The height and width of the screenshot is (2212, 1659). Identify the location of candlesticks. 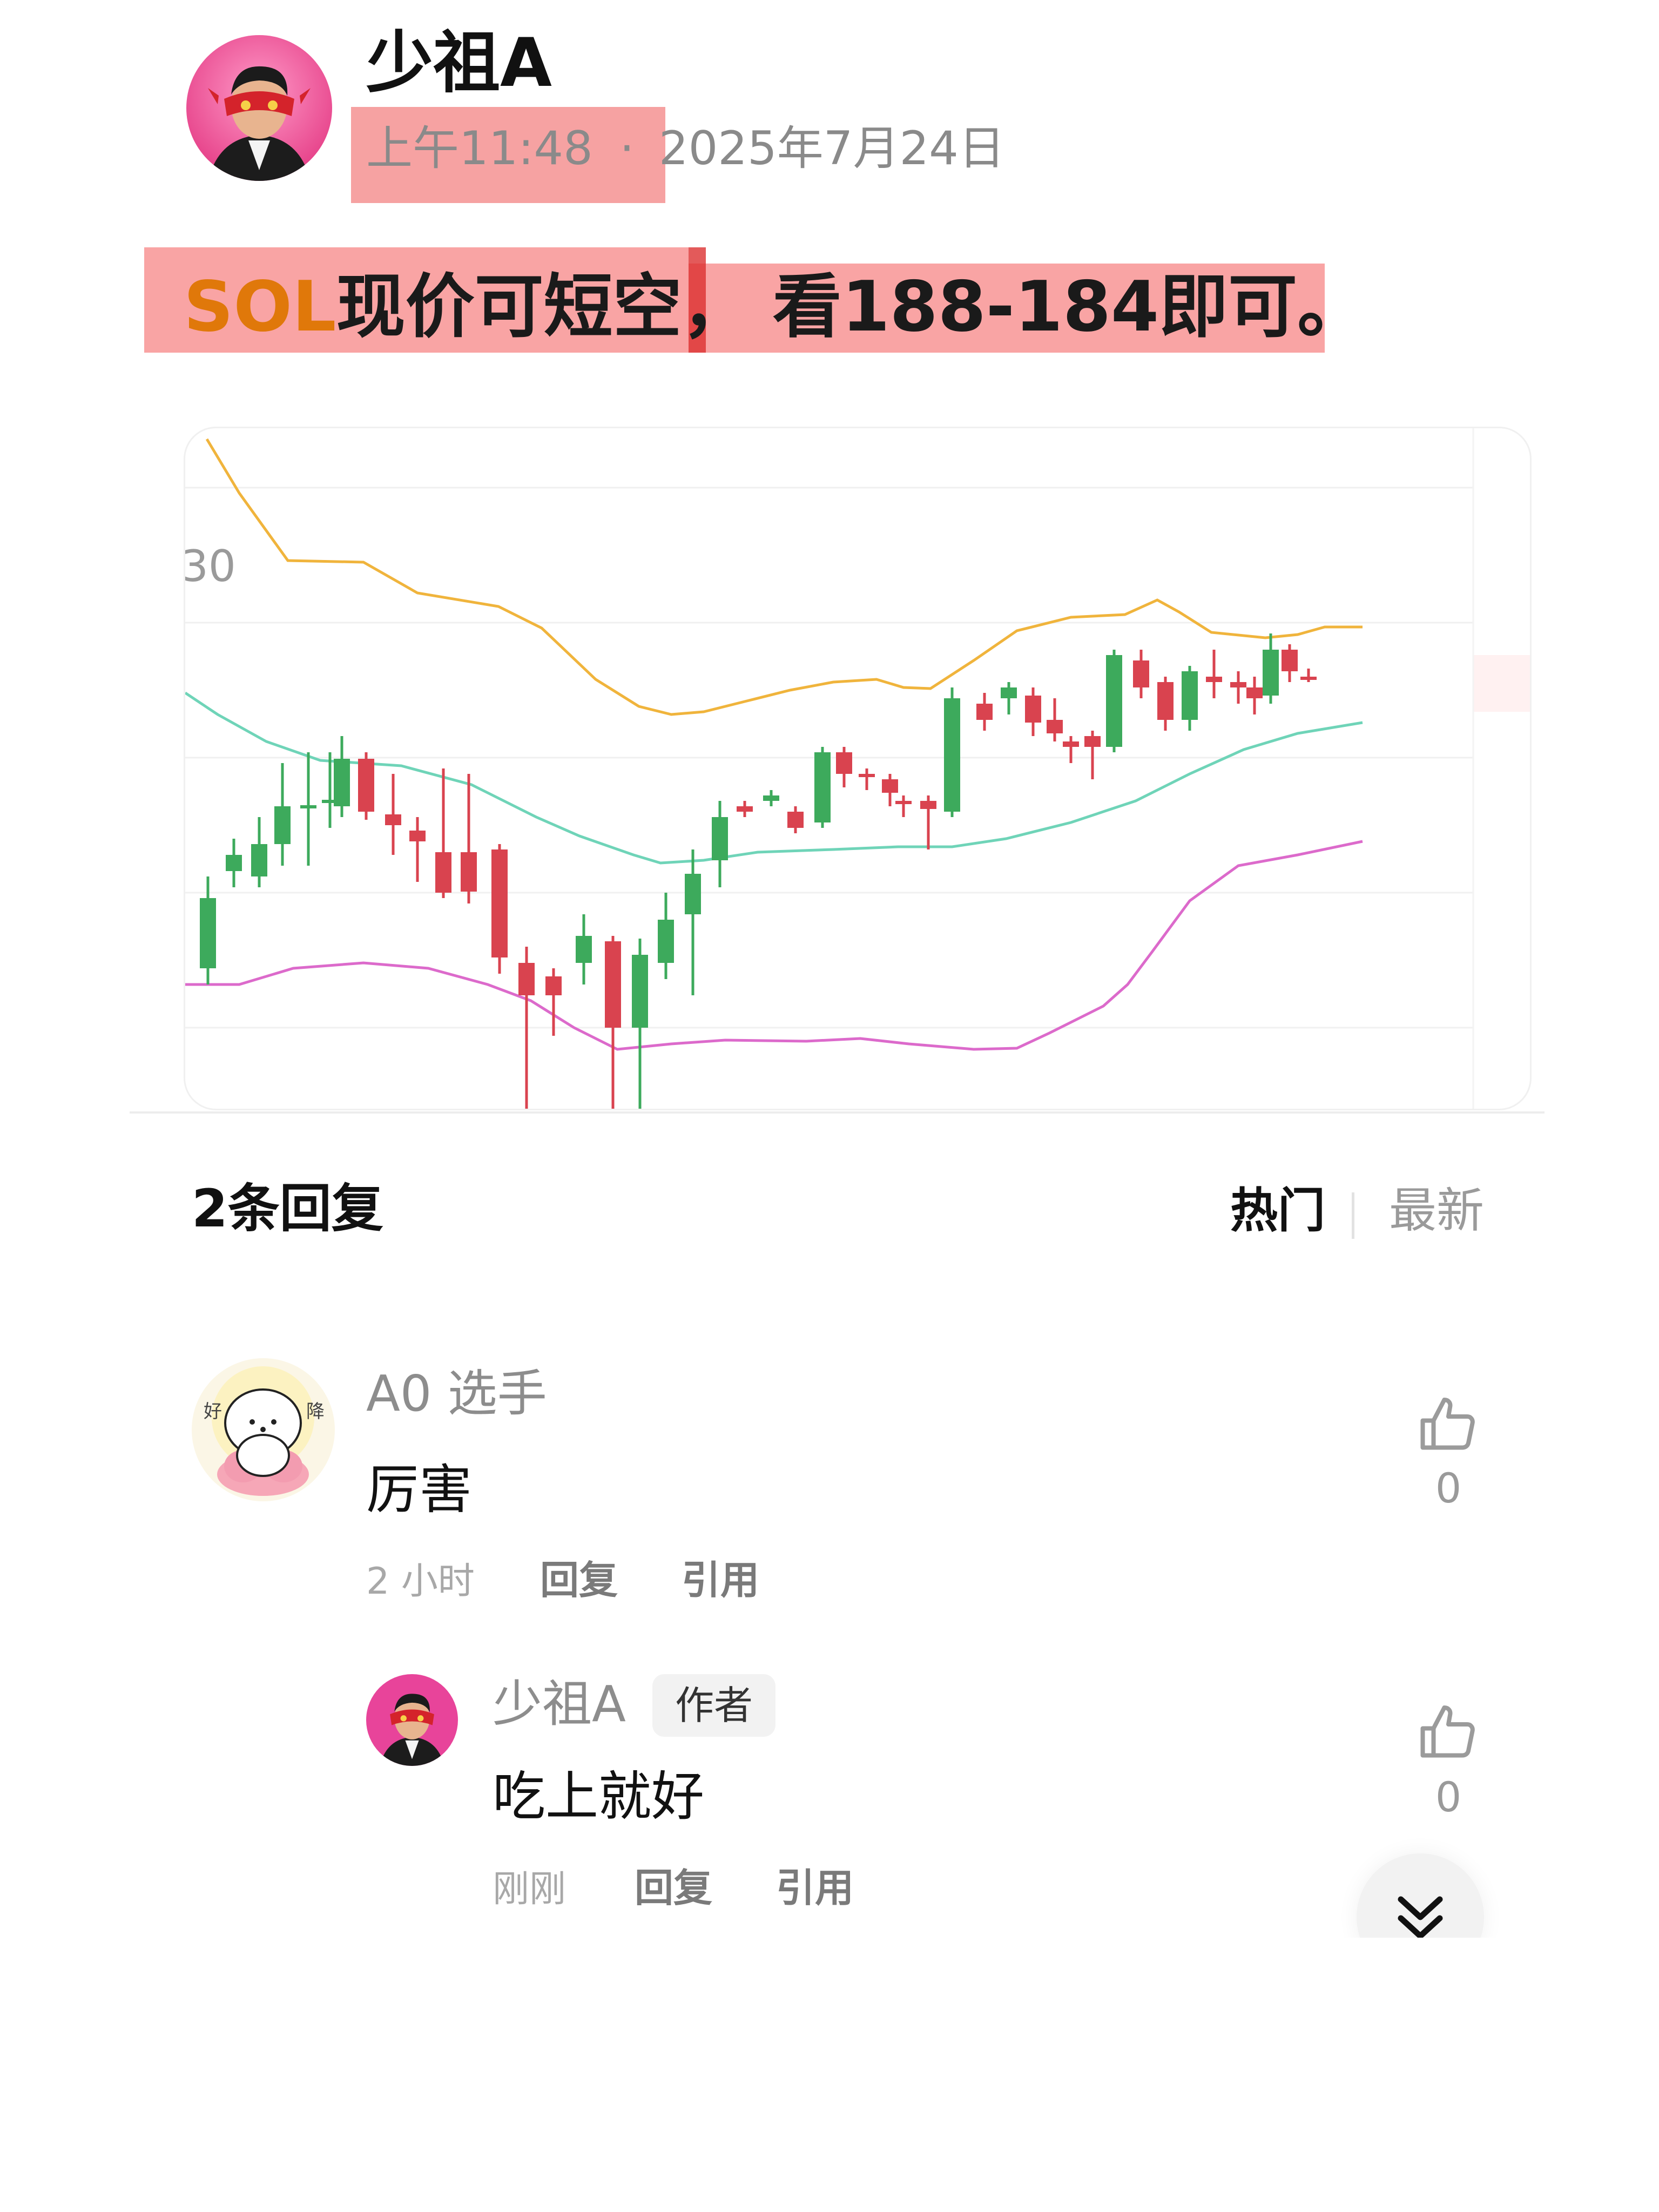
(758, 871).